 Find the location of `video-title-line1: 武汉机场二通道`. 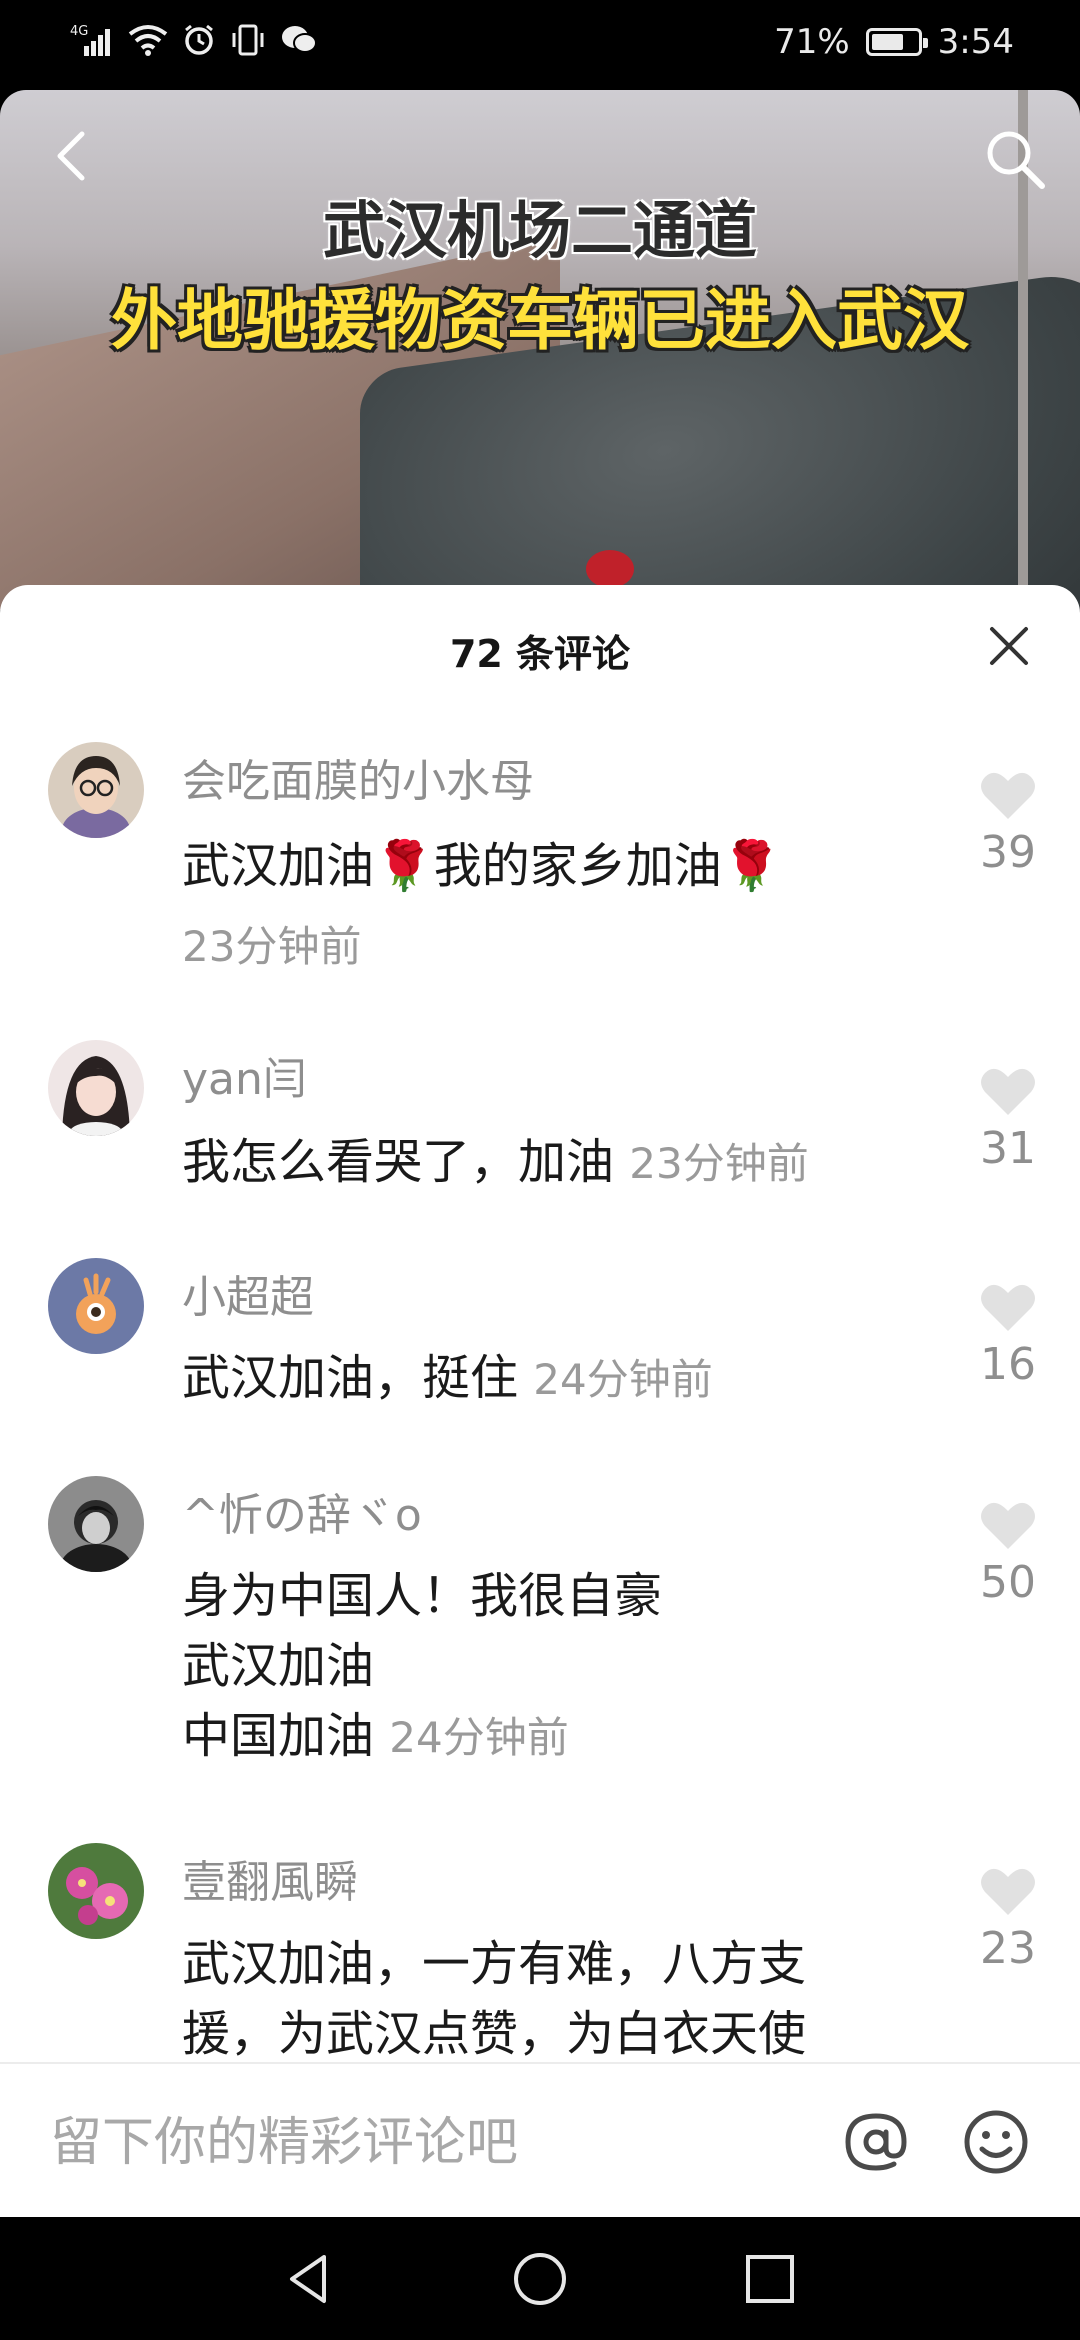

video-title-line1: 武汉机场二通道 is located at coordinates (539, 230).